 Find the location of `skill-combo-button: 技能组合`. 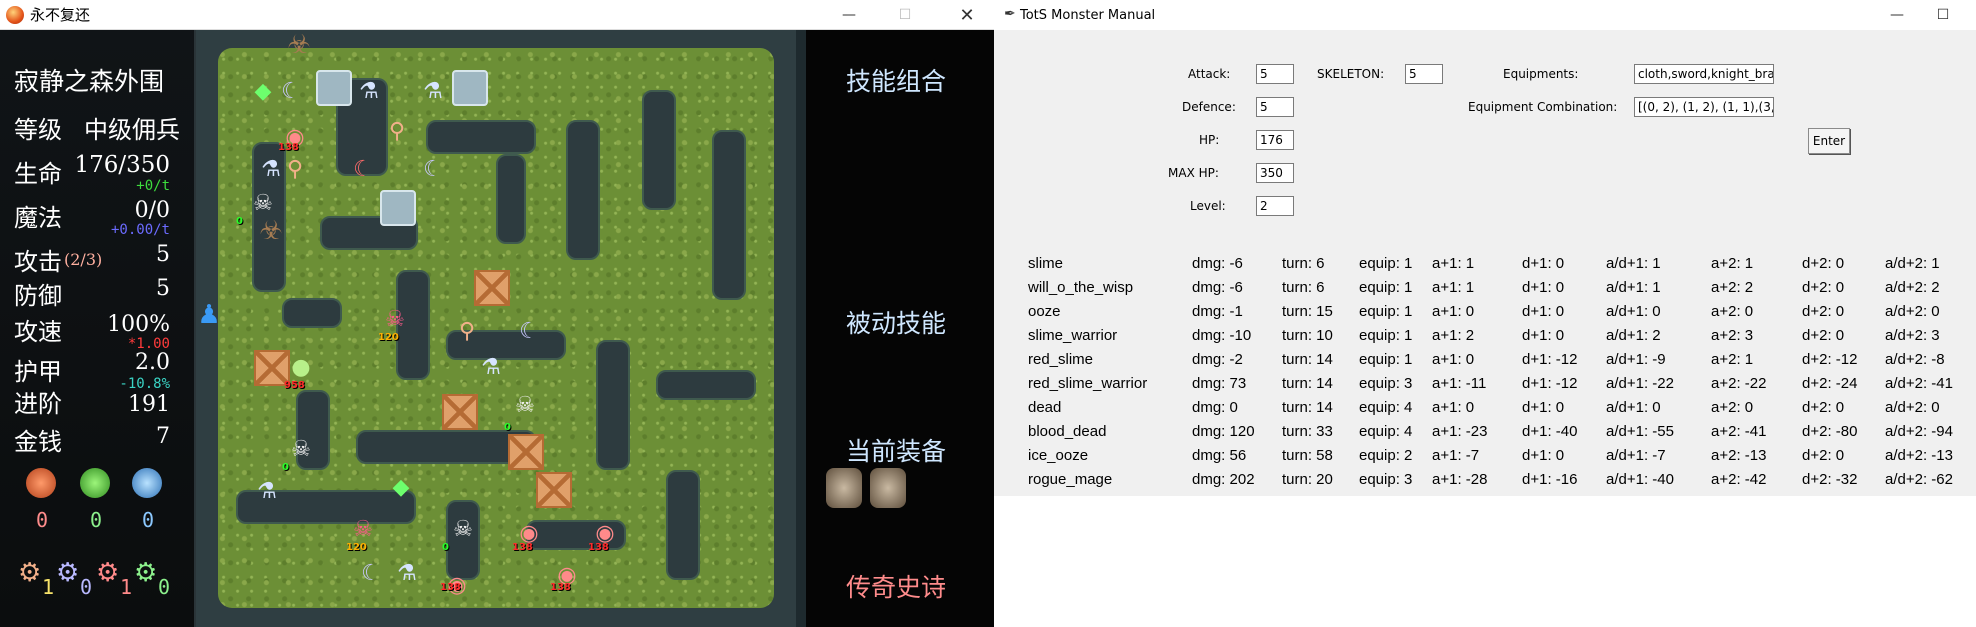

skill-combo-button: 技能组合 is located at coordinates (896, 80).